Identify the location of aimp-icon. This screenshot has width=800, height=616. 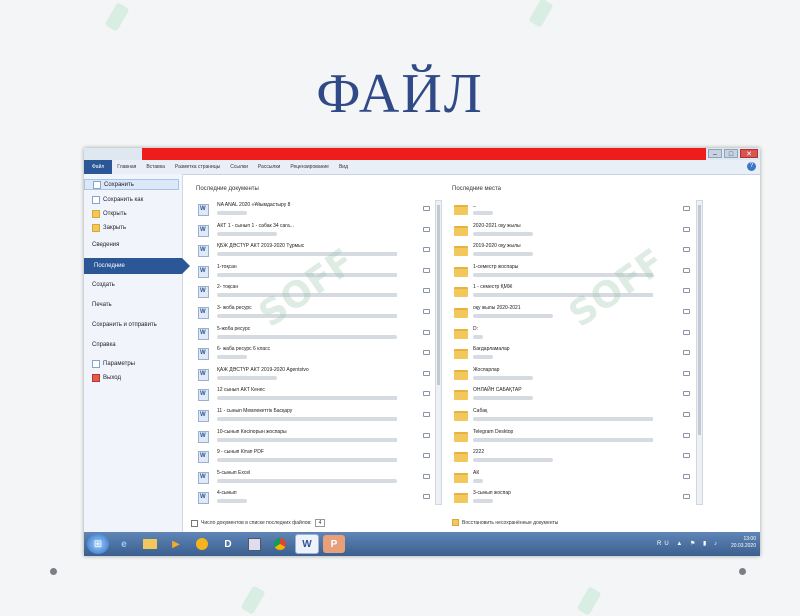
(202, 544).